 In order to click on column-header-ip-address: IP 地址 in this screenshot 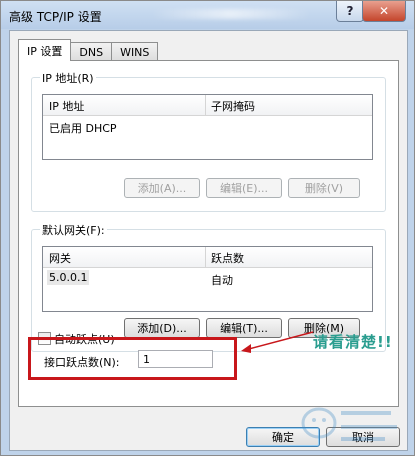, I will do `click(66, 106)`.